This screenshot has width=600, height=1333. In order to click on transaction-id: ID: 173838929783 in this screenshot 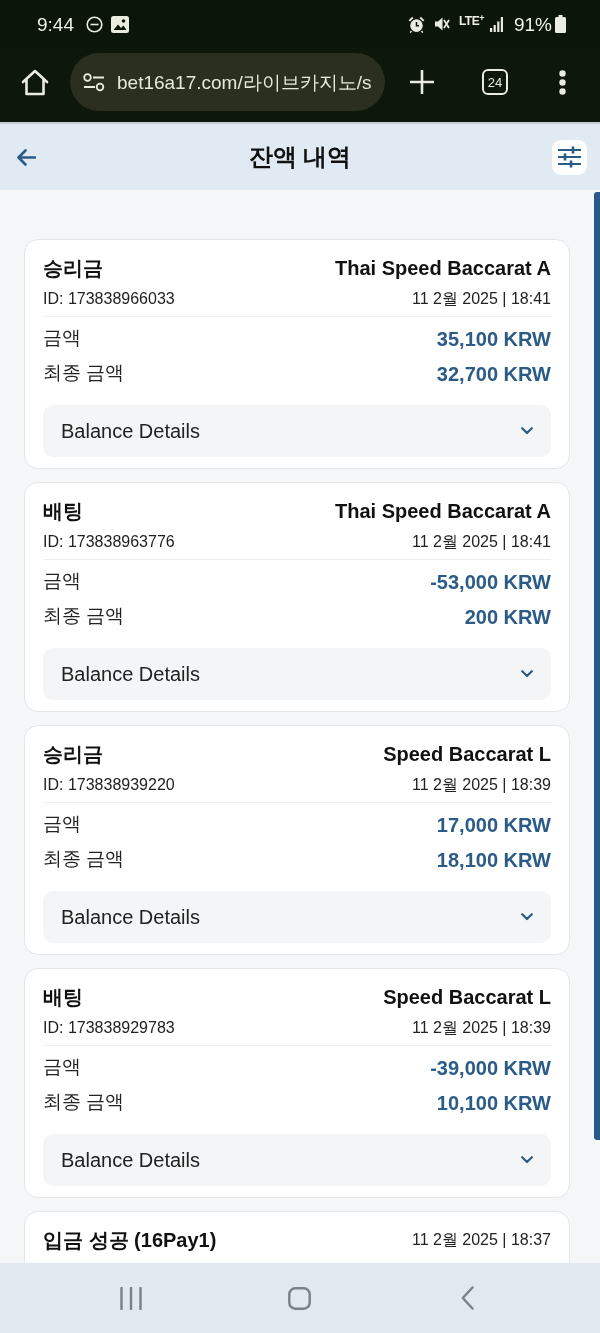, I will do `click(109, 1028)`.